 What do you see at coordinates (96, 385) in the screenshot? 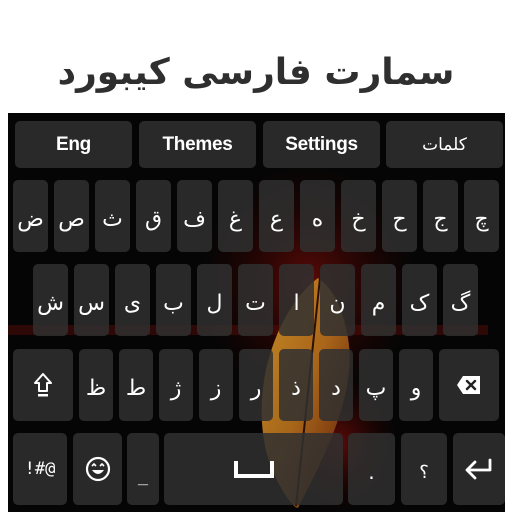
I see `key-za: ظ` at bounding box center [96, 385].